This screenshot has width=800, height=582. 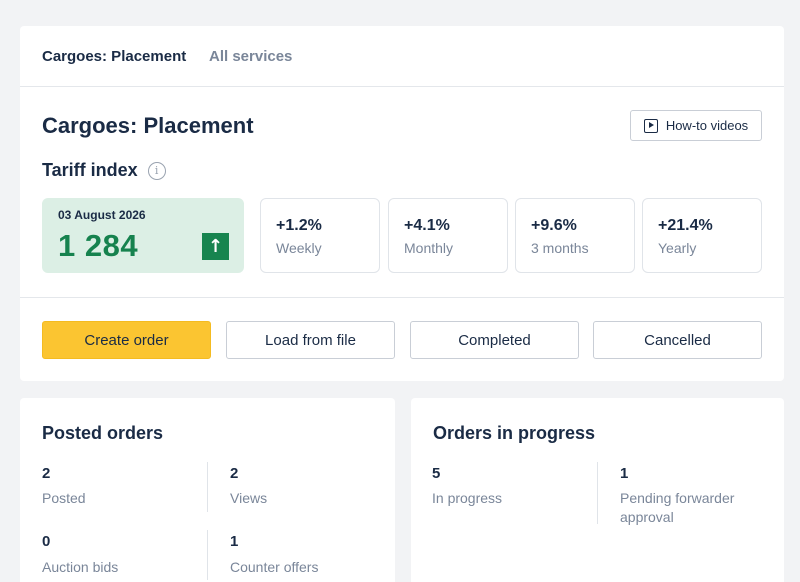 I want to click on stat-monthly: +4.1% Monthly, so click(x=448, y=235).